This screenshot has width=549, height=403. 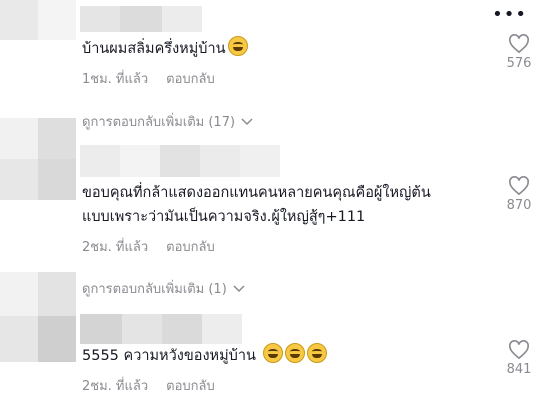 I want to click on like-count: 870, so click(x=519, y=205).